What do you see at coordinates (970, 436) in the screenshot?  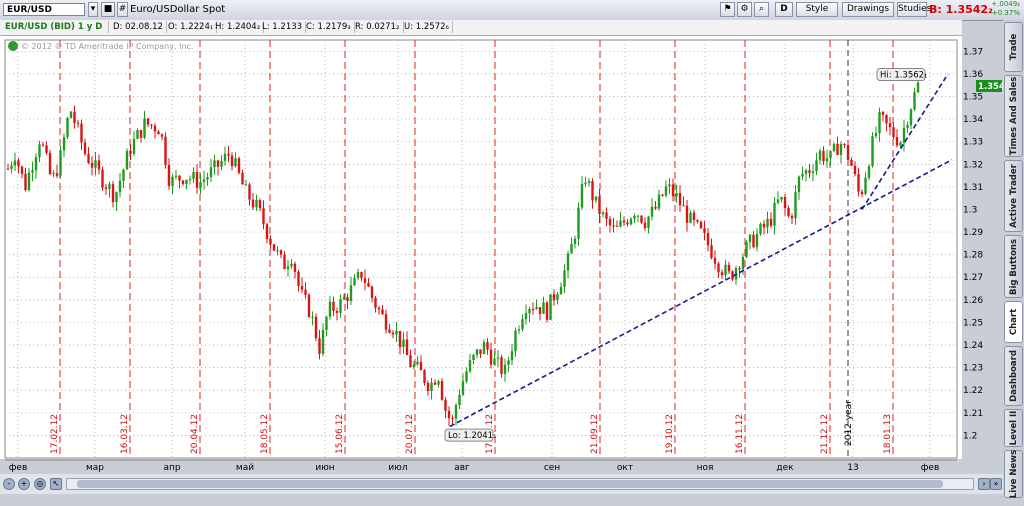 I see `y-tick-label: 1.2` at bounding box center [970, 436].